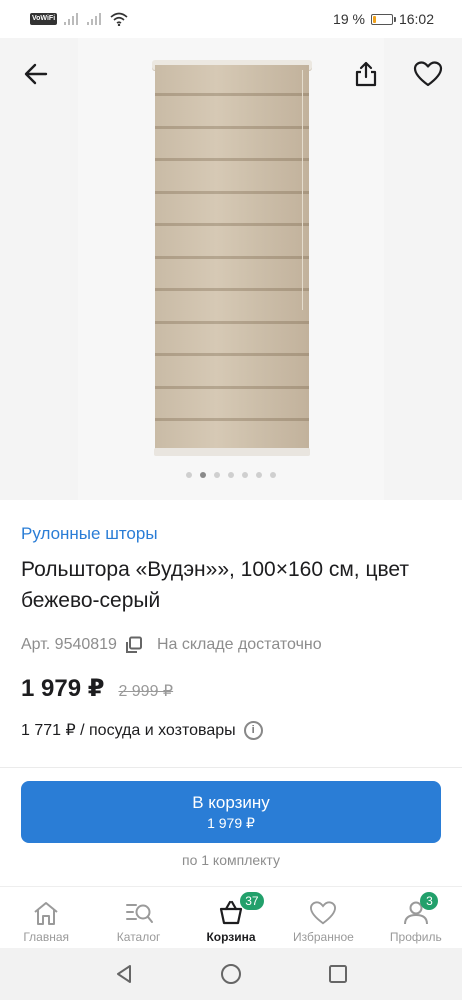 The image size is (462, 1000). What do you see at coordinates (416, 19) in the screenshot?
I see `clock: 16:02` at bounding box center [416, 19].